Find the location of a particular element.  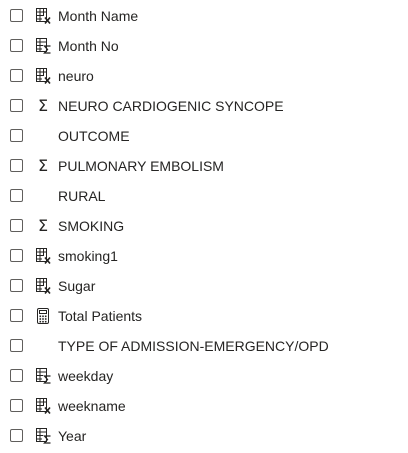

field-label: Sugar is located at coordinates (77, 286).